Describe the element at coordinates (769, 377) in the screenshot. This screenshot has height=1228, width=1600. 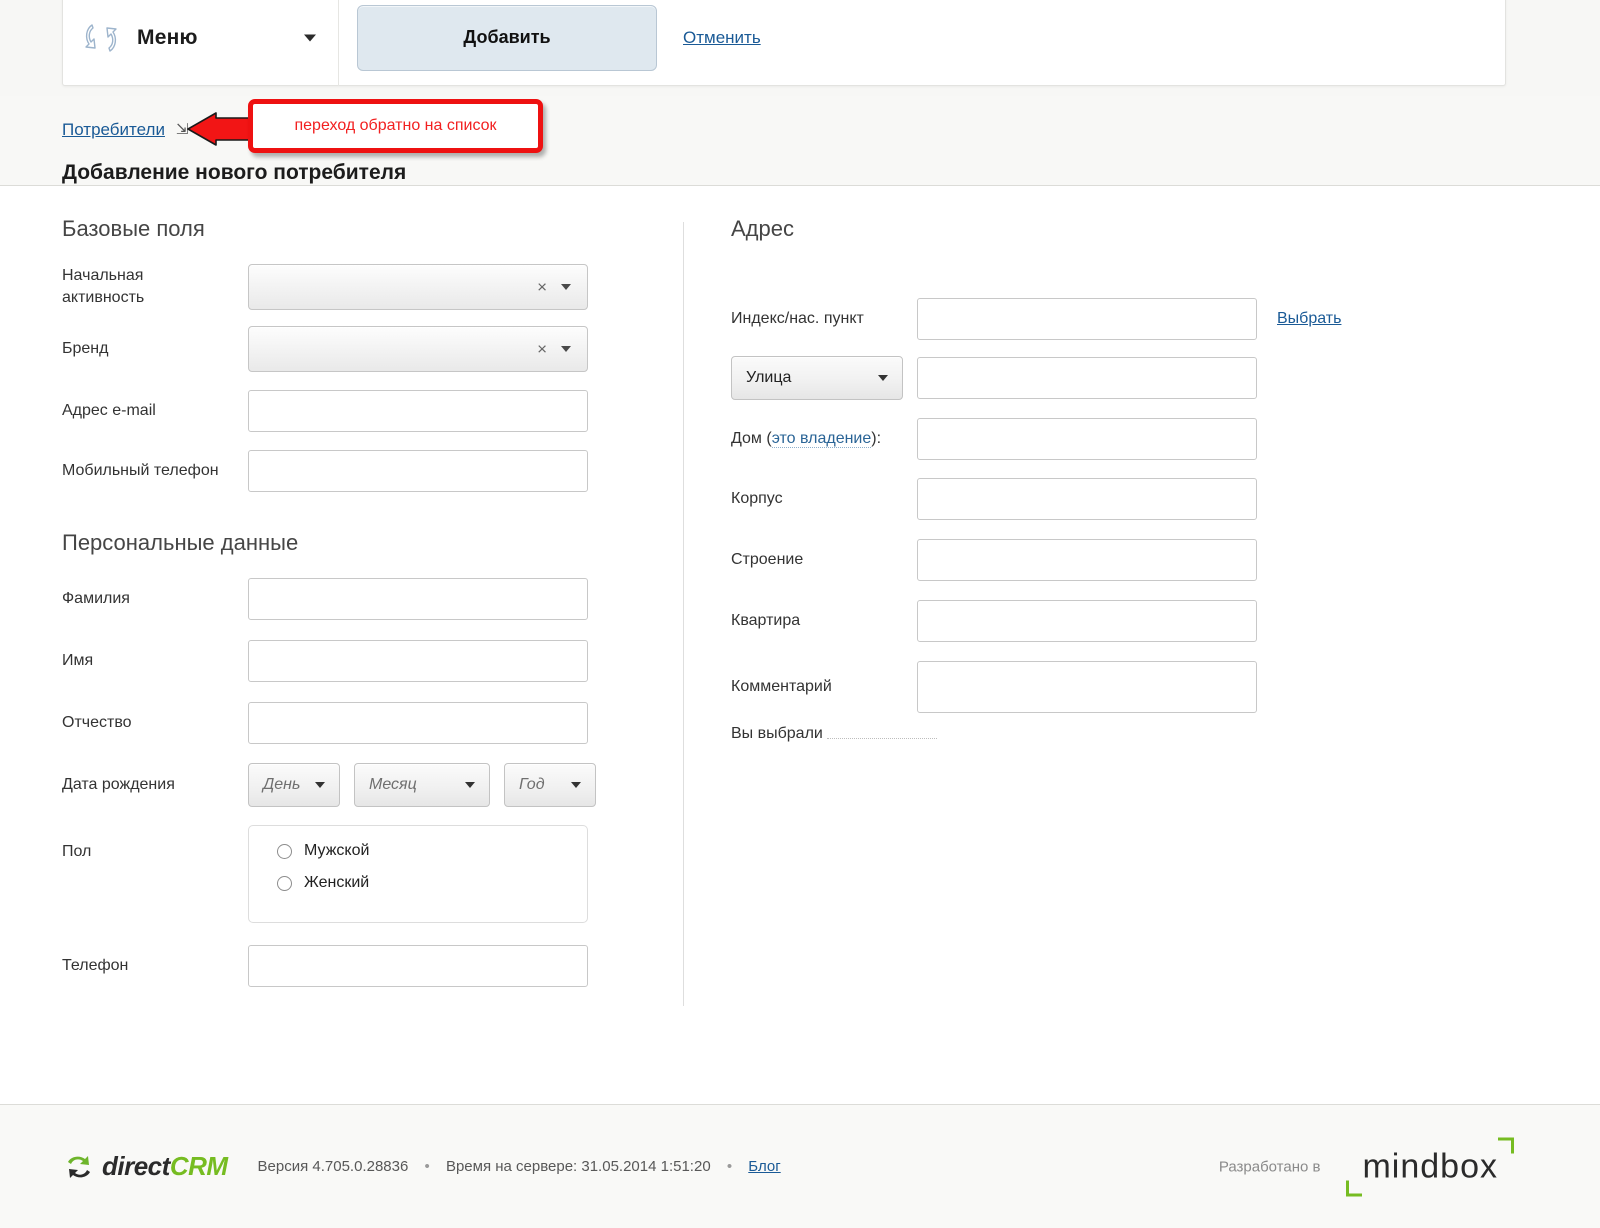
I see `street-type-value: Улица` at that location.